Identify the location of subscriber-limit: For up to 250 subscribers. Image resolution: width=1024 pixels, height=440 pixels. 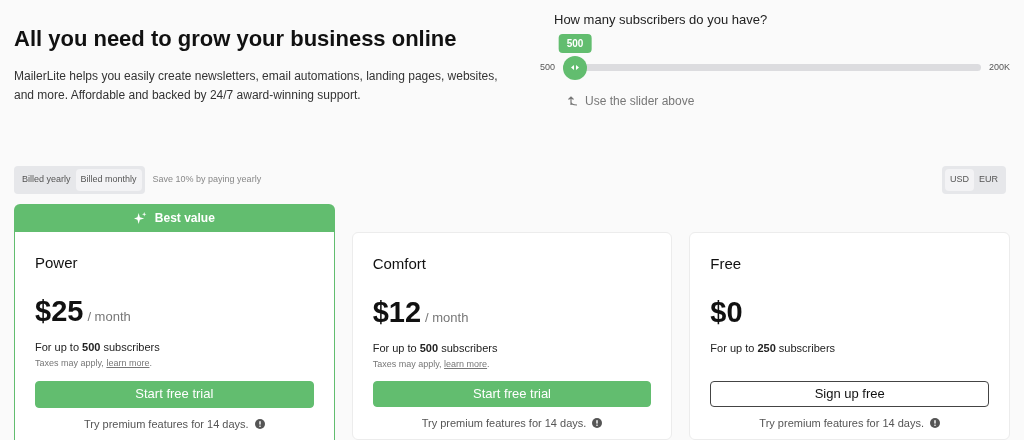
(773, 348).